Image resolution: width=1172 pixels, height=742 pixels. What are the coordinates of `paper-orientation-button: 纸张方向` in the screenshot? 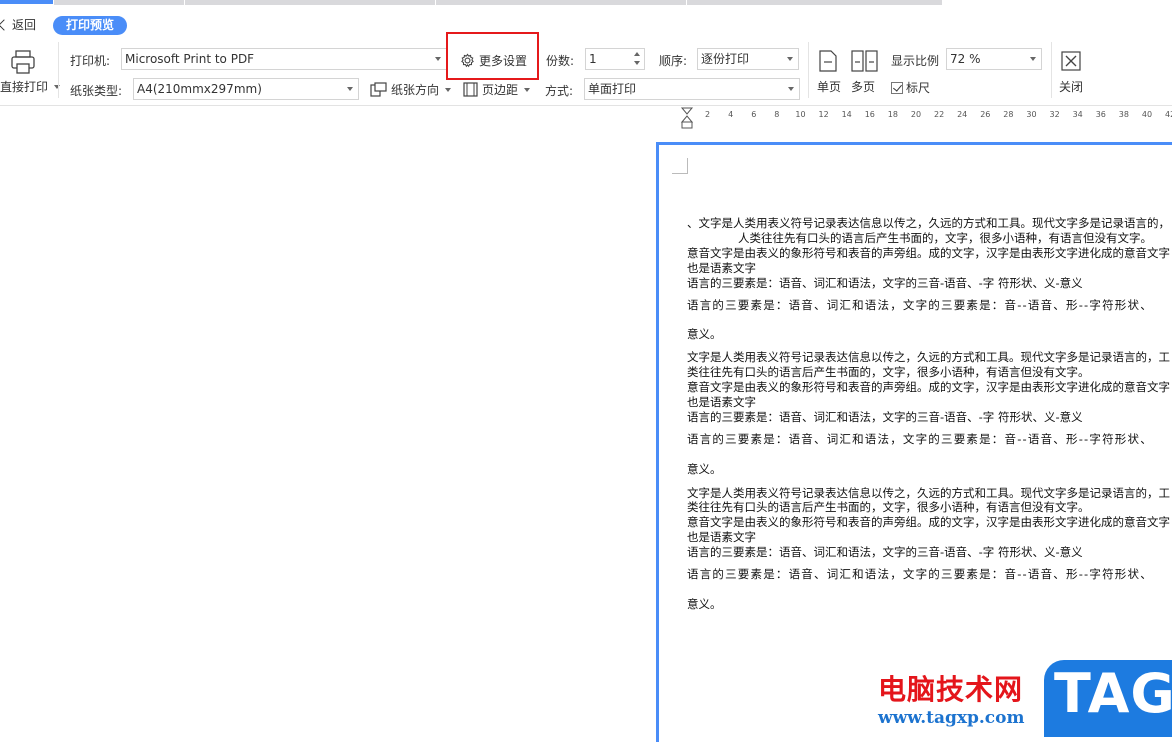 It's located at (411, 89).